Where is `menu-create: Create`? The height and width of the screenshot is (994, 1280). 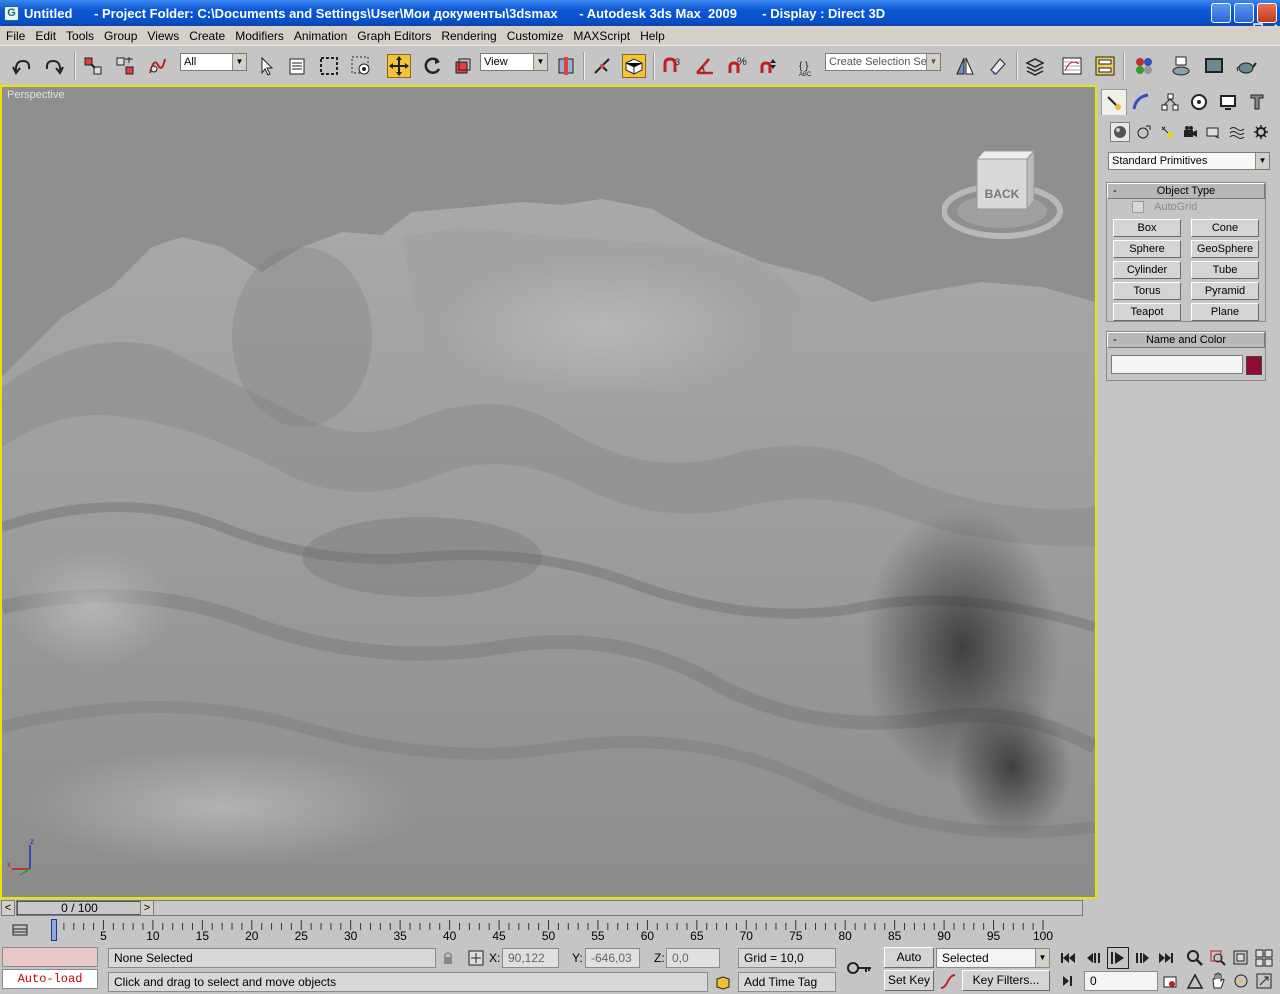 menu-create: Create is located at coordinates (208, 36).